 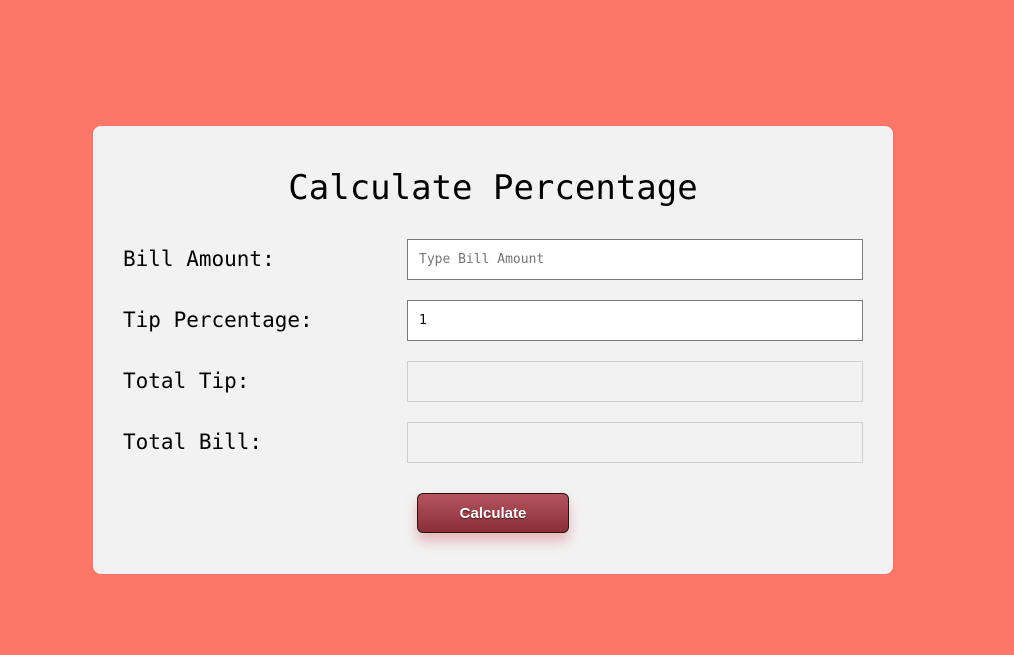 I want to click on calculate-button: Calculate, so click(x=493, y=513).